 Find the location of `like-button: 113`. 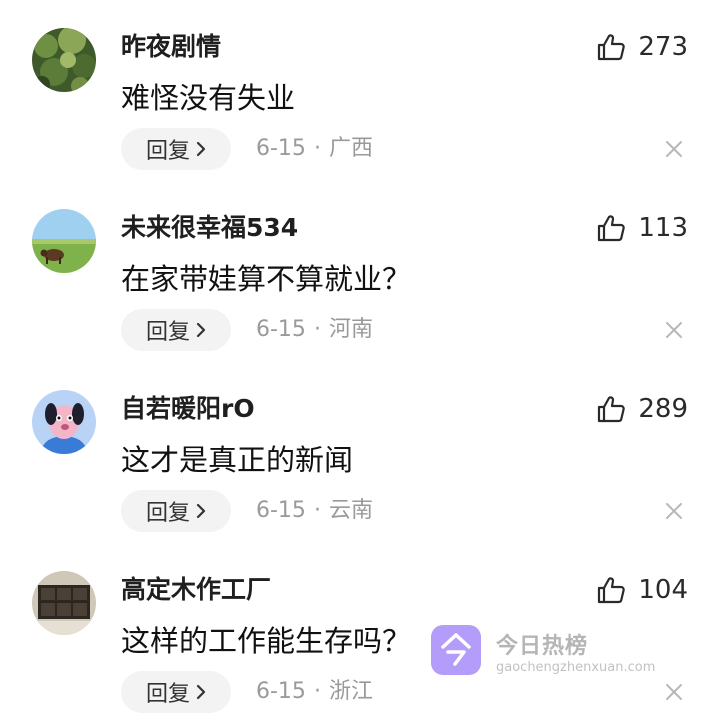

like-button: 113 is located at coordinates (642, 228).